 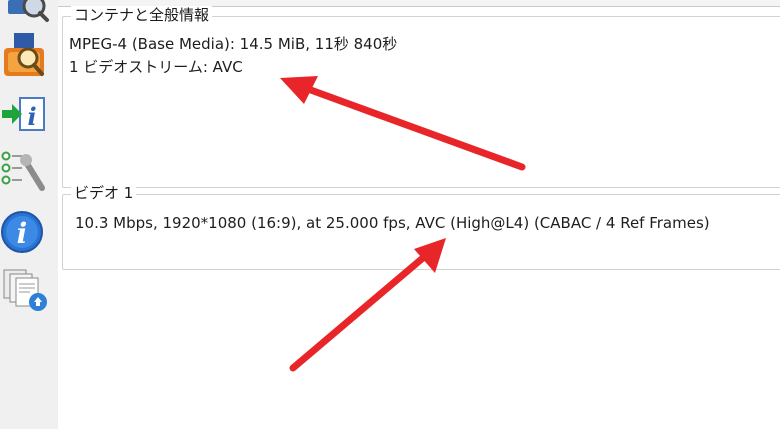 What do you see at coordinates (142, 15) in the screenshot?
I see `general-info-legend: コンテナと全般情報` at bounding box center [142, 15].